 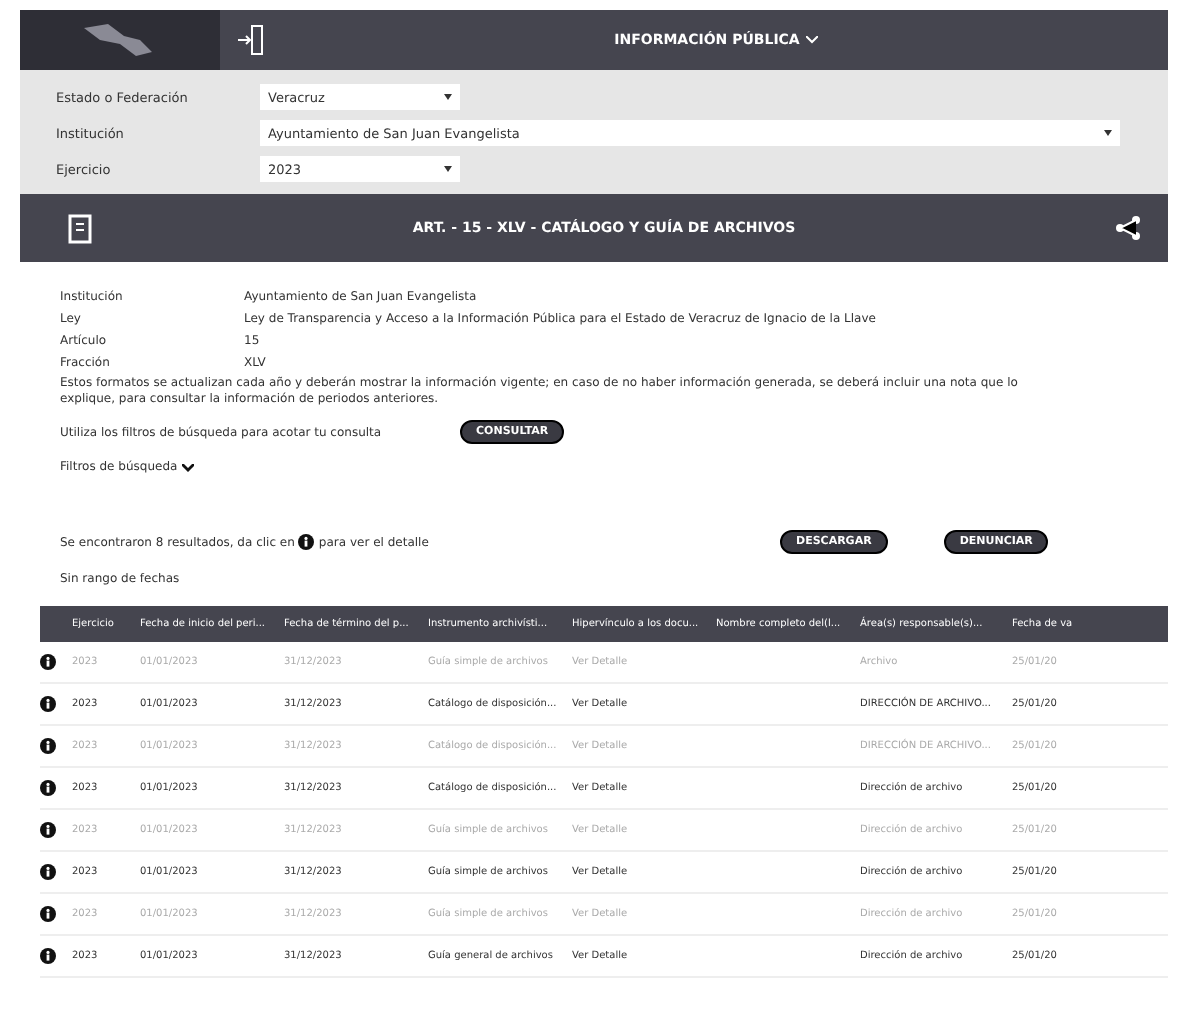 What do you see at coordinates (1128, 228) in the screenshot?
I see `share-icon` at bounding box center [1128, 228].